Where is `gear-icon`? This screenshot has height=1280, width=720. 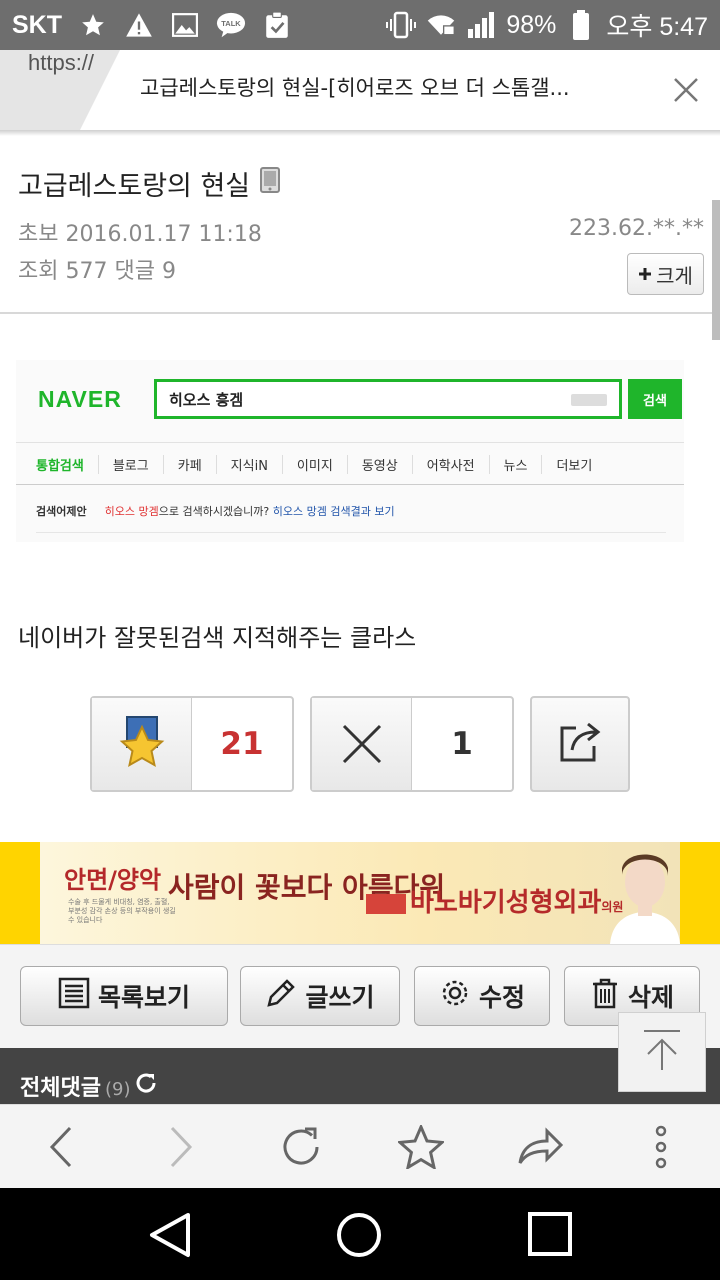 gear-icon is located at coordinates (455, 996).